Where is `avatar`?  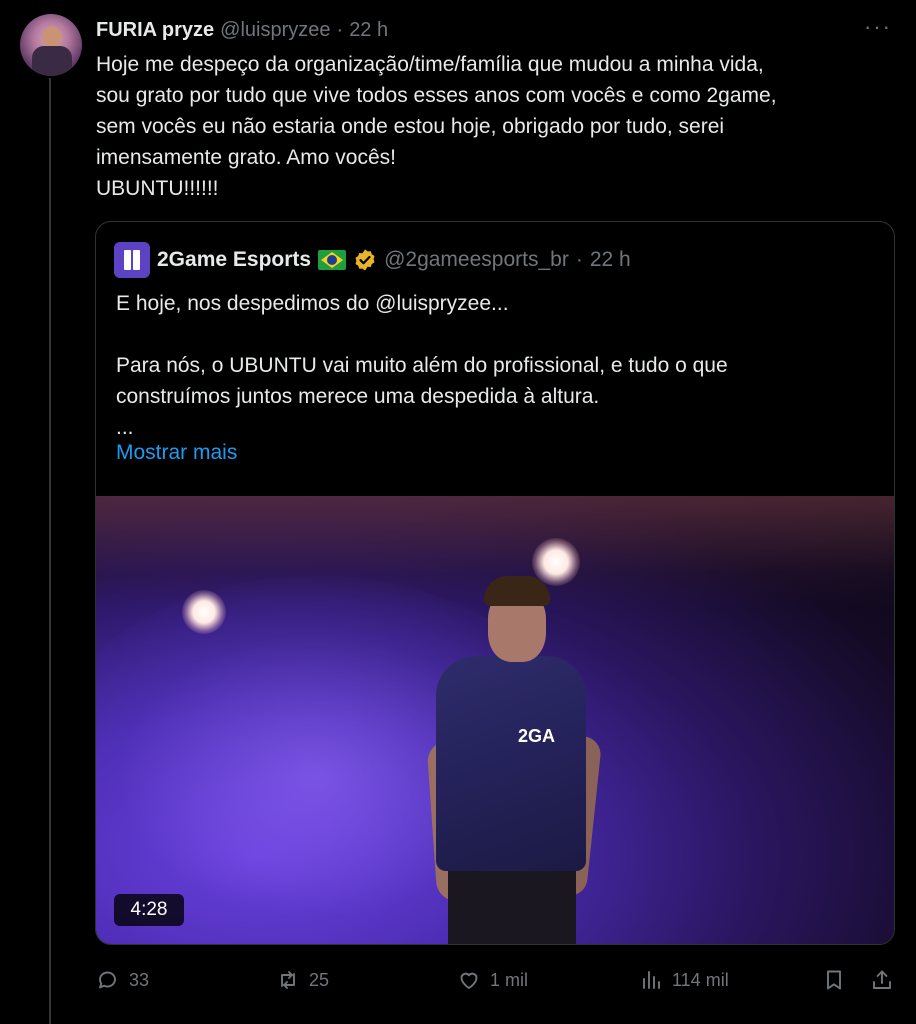
avatar is located at coordinates (51, 45).